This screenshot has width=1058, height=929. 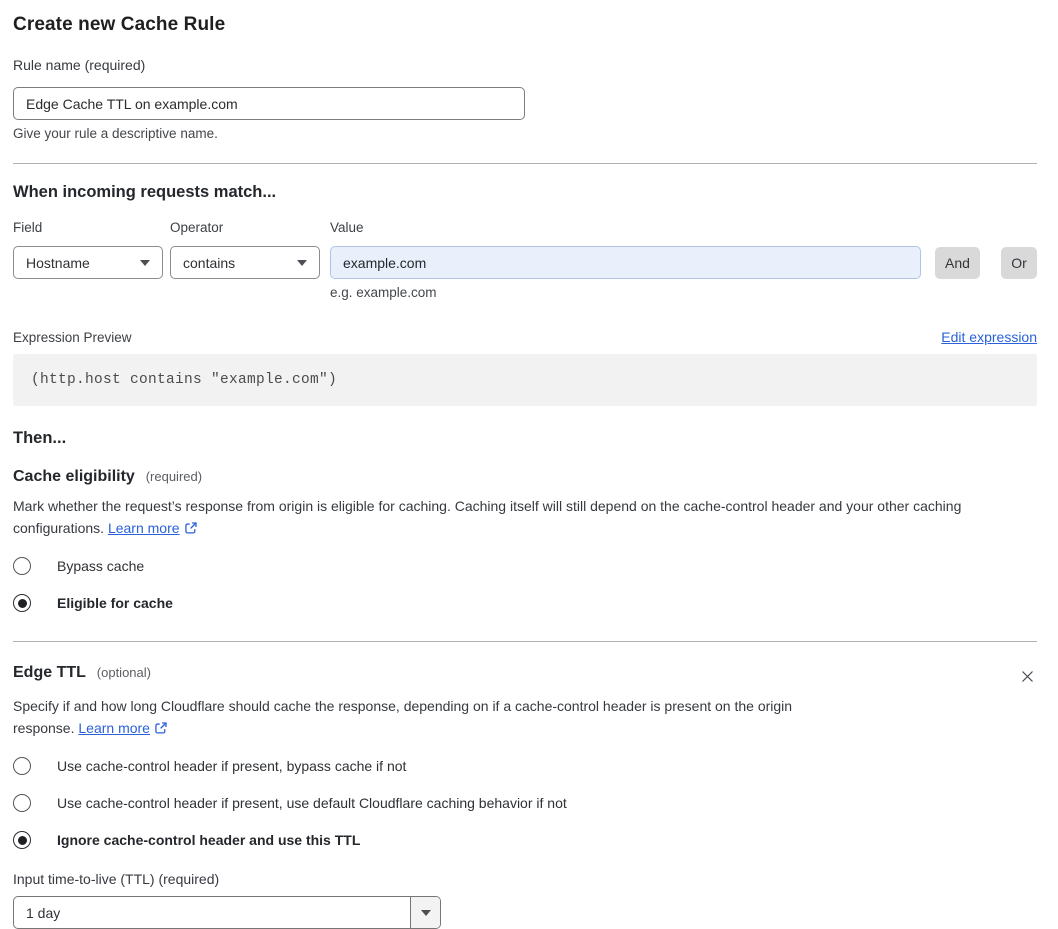 What do you see at coordinates (119, 24) in the screenshot?
I see `page-title: Create new Cache Rule` at bounding box center [119, 24].